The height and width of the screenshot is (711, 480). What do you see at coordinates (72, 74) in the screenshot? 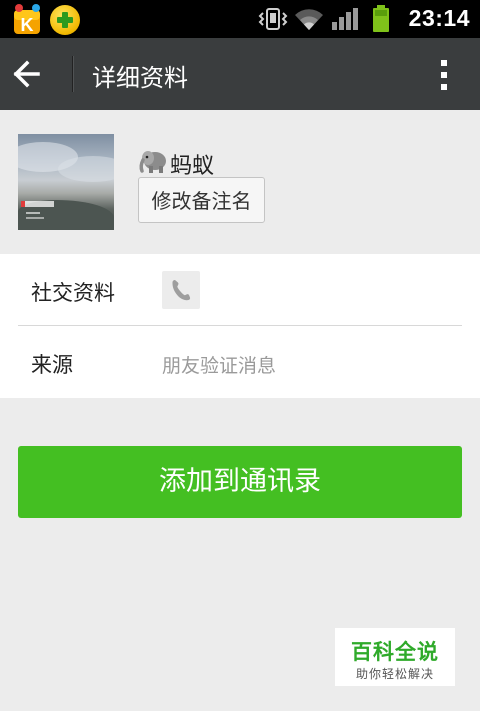
I see `action-bar-divider` at bounding box center [72, 74].